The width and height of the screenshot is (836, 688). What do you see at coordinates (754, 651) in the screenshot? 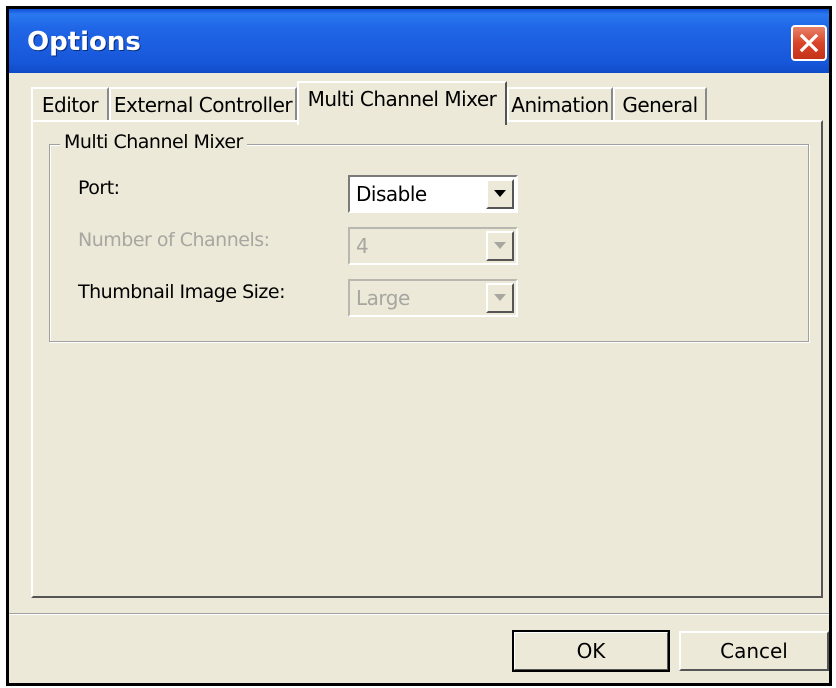
I see `cancel-button: Cancel` at bounding box center [754, 651].